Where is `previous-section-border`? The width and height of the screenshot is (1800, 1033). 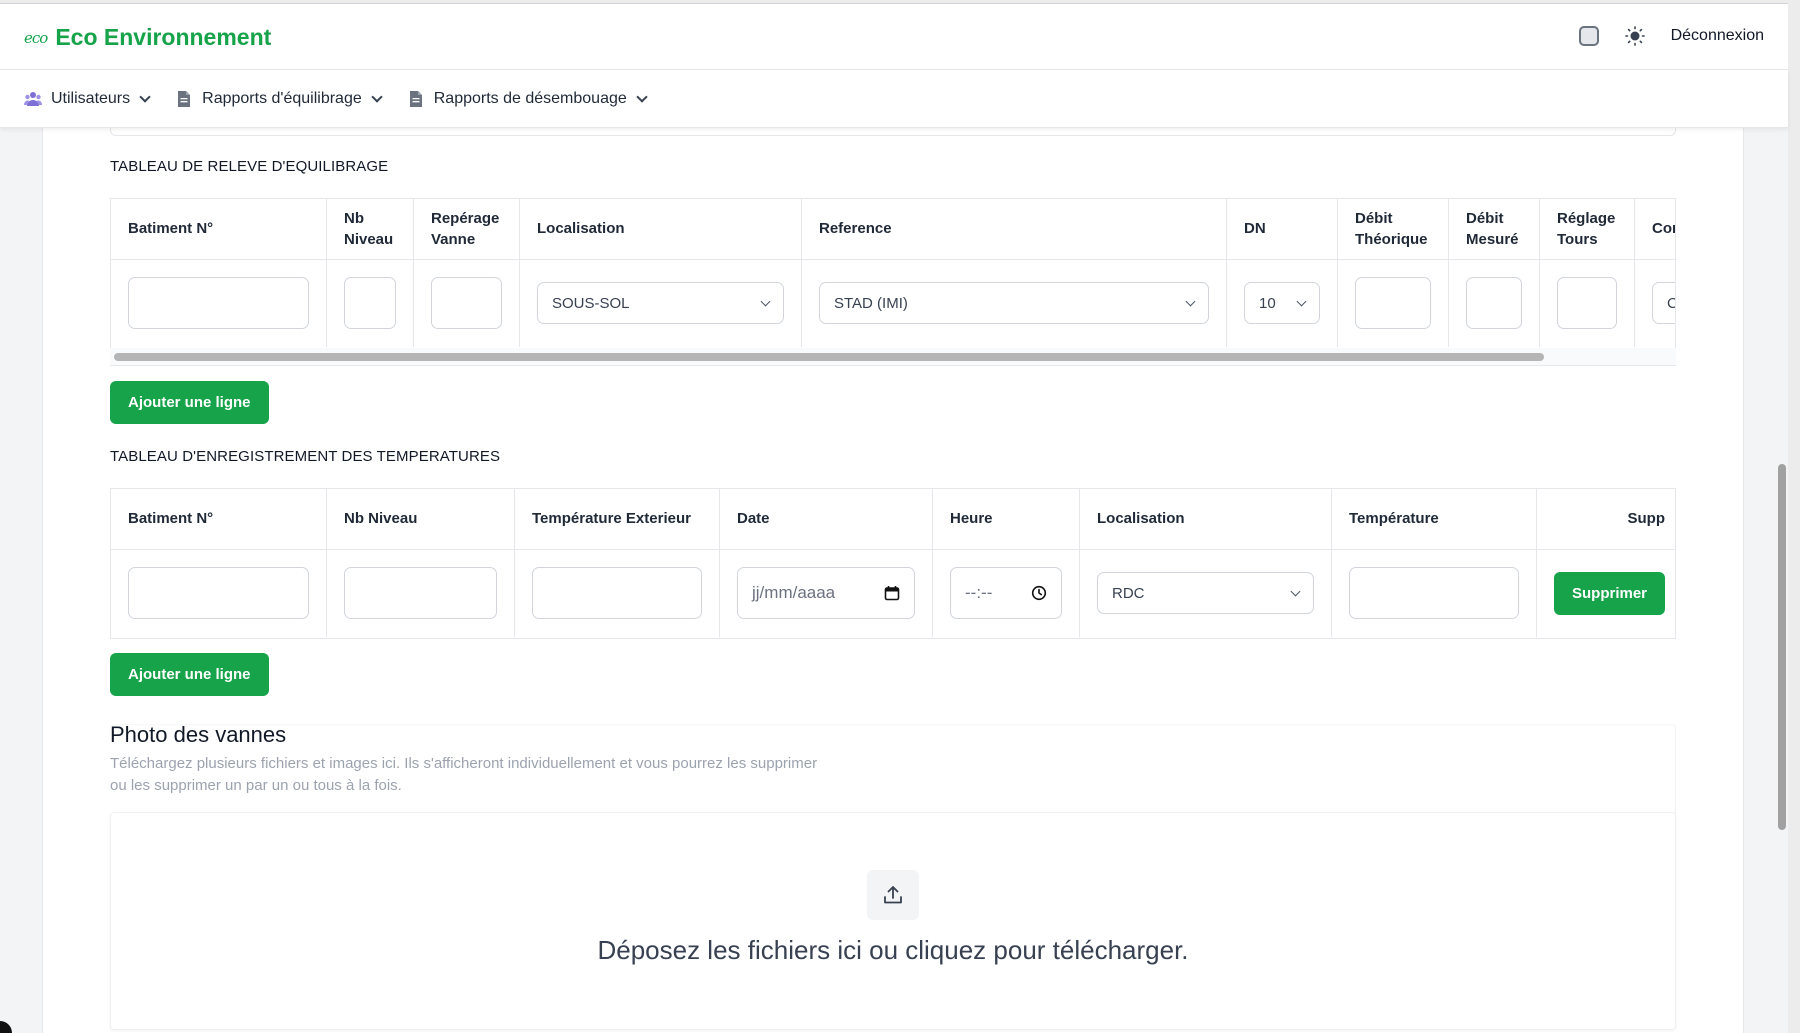 previous-section-border is located at coordinates (893, 132).